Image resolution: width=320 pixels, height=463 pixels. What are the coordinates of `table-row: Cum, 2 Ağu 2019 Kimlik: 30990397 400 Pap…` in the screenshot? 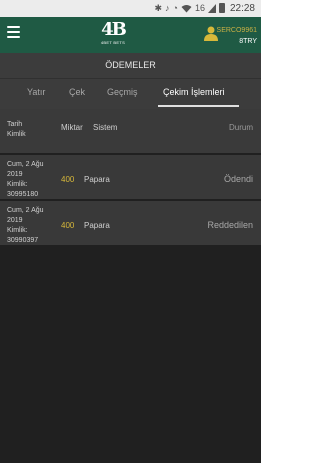 It's located at (130, 223).